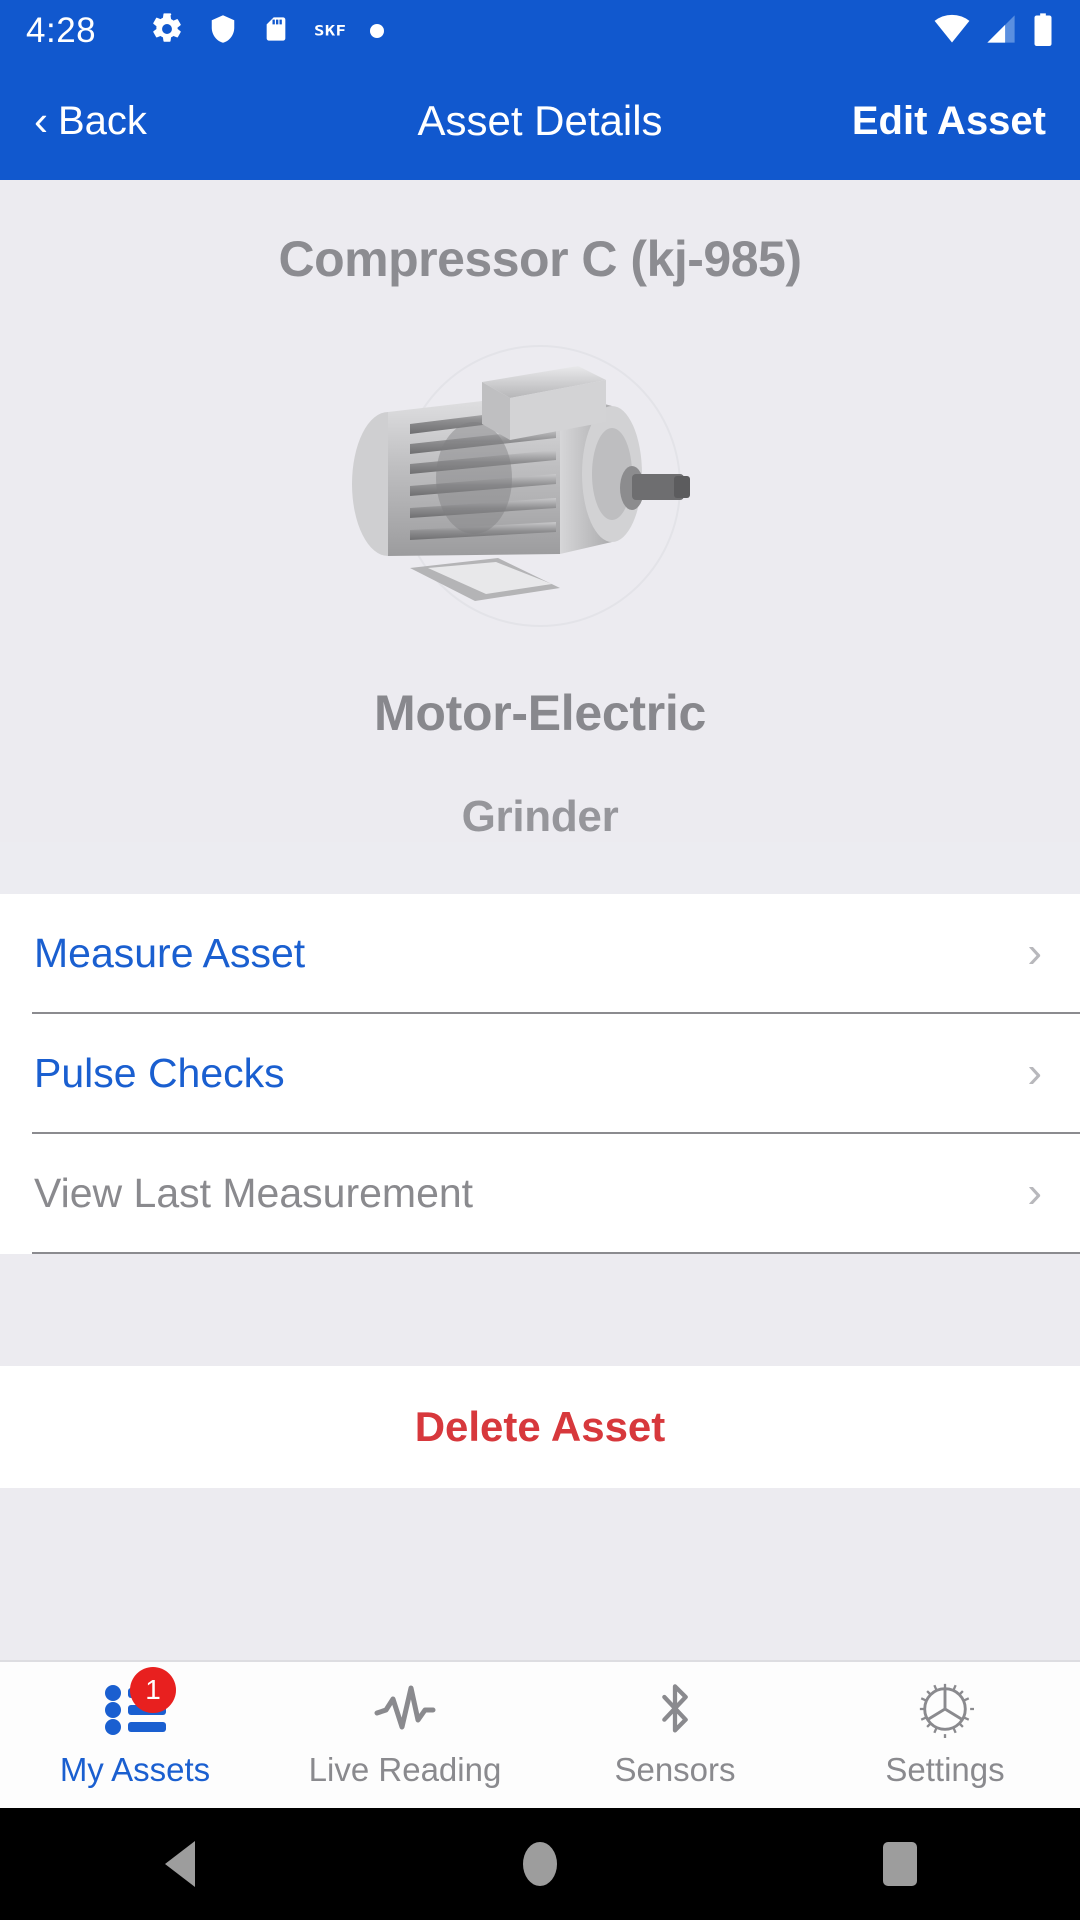 Image resolution: width=1080 pixels, height=1920 pixels. Describe the element at coordinates (254, 1192) in the screenshot. I see `list-item-label: View Last Measurement` at that location.